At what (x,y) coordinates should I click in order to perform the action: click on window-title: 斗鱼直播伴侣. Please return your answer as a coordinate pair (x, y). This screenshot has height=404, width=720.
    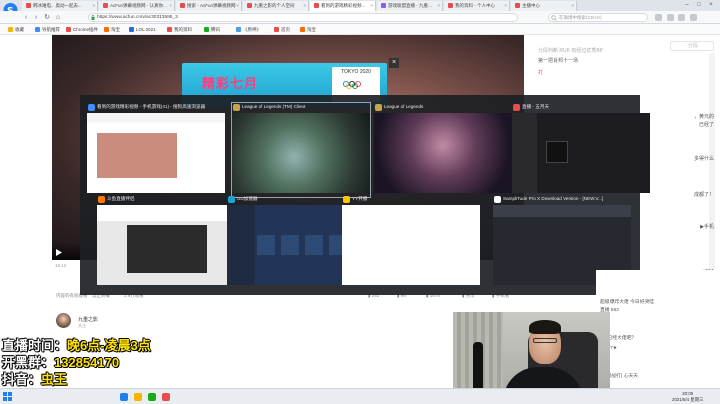
    Looking at the image, I should click on (121, 198).